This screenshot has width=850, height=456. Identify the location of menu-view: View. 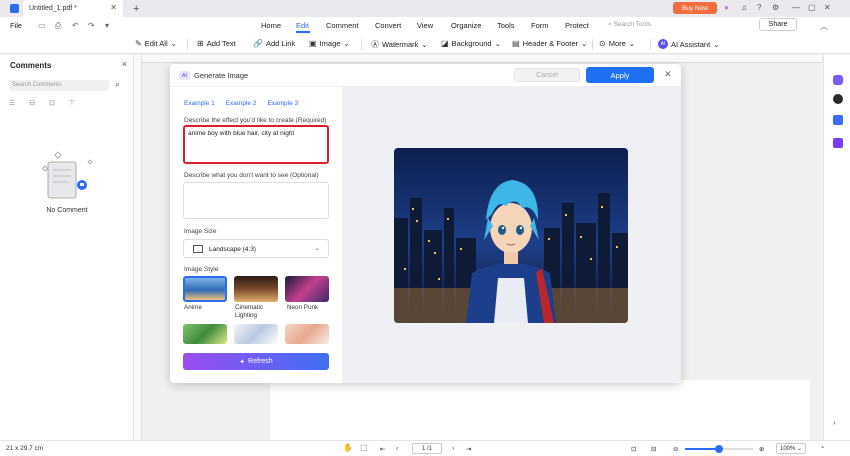
(425, 25).